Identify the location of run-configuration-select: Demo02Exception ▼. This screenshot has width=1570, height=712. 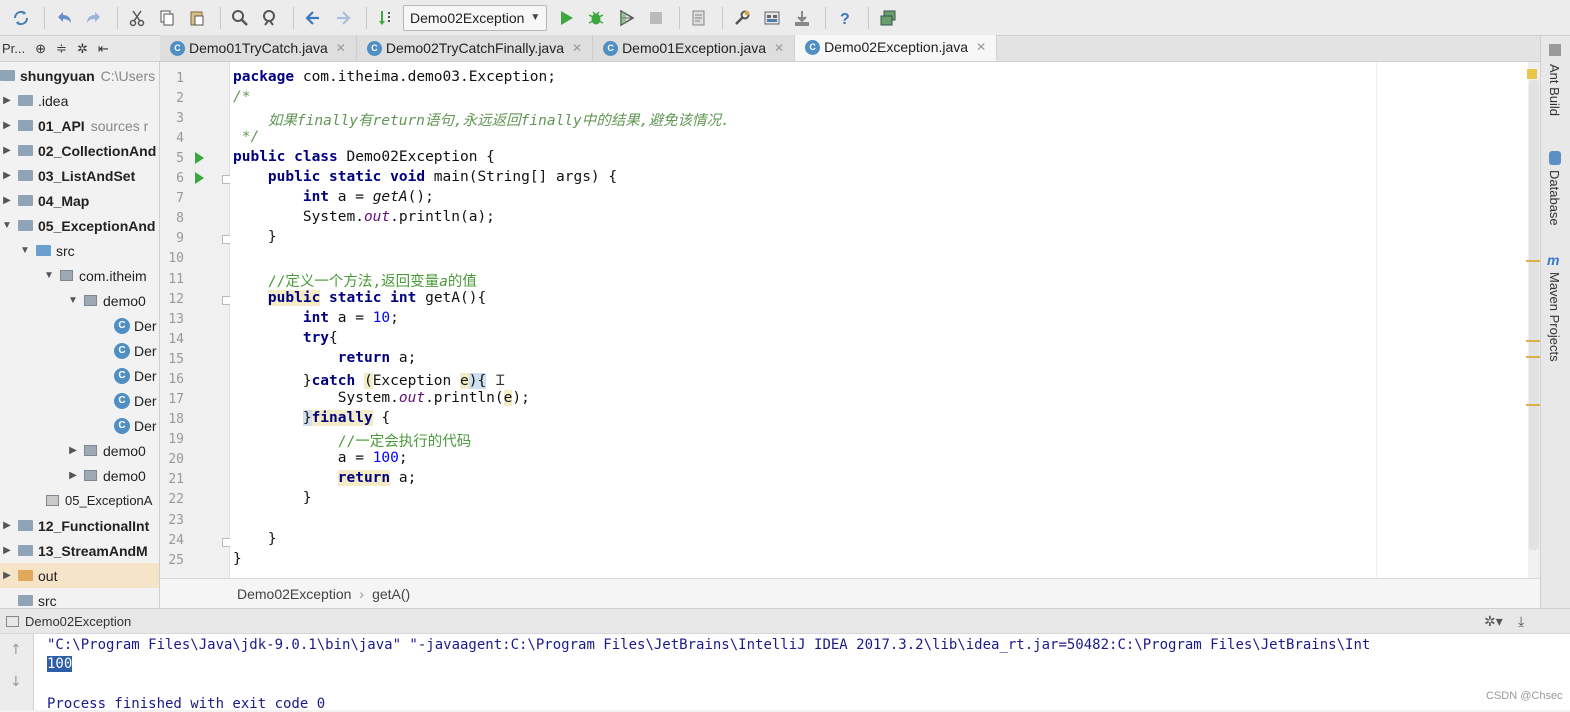
(475, 17).